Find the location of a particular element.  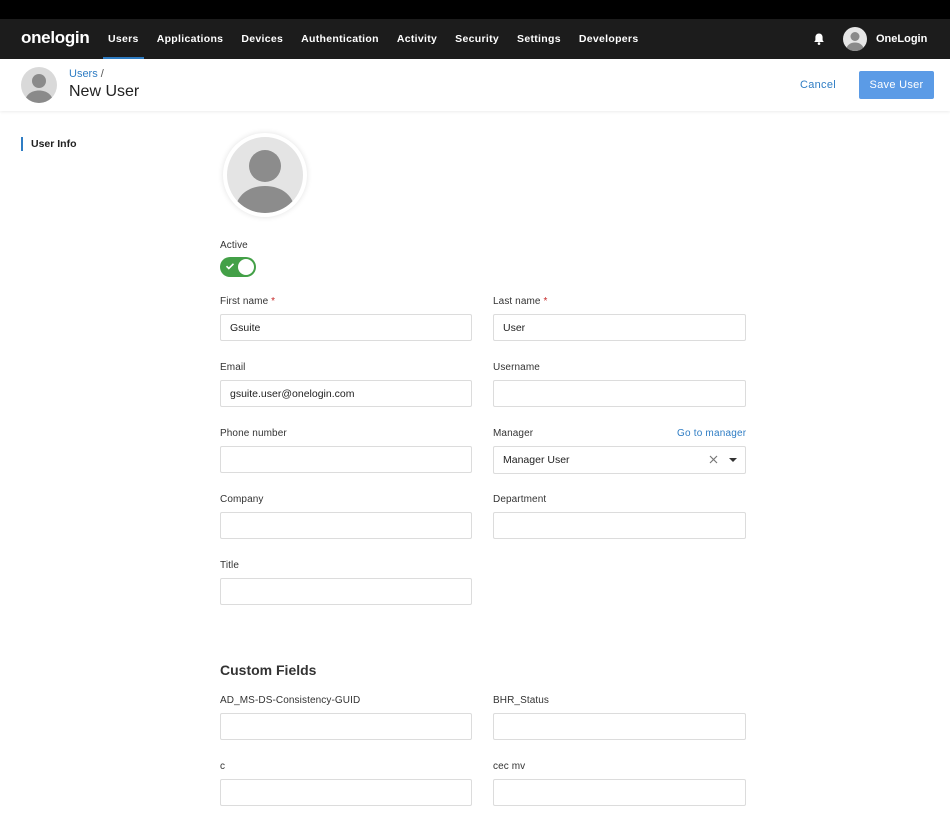

caret-down-icon is located at coordinates (733, 460).